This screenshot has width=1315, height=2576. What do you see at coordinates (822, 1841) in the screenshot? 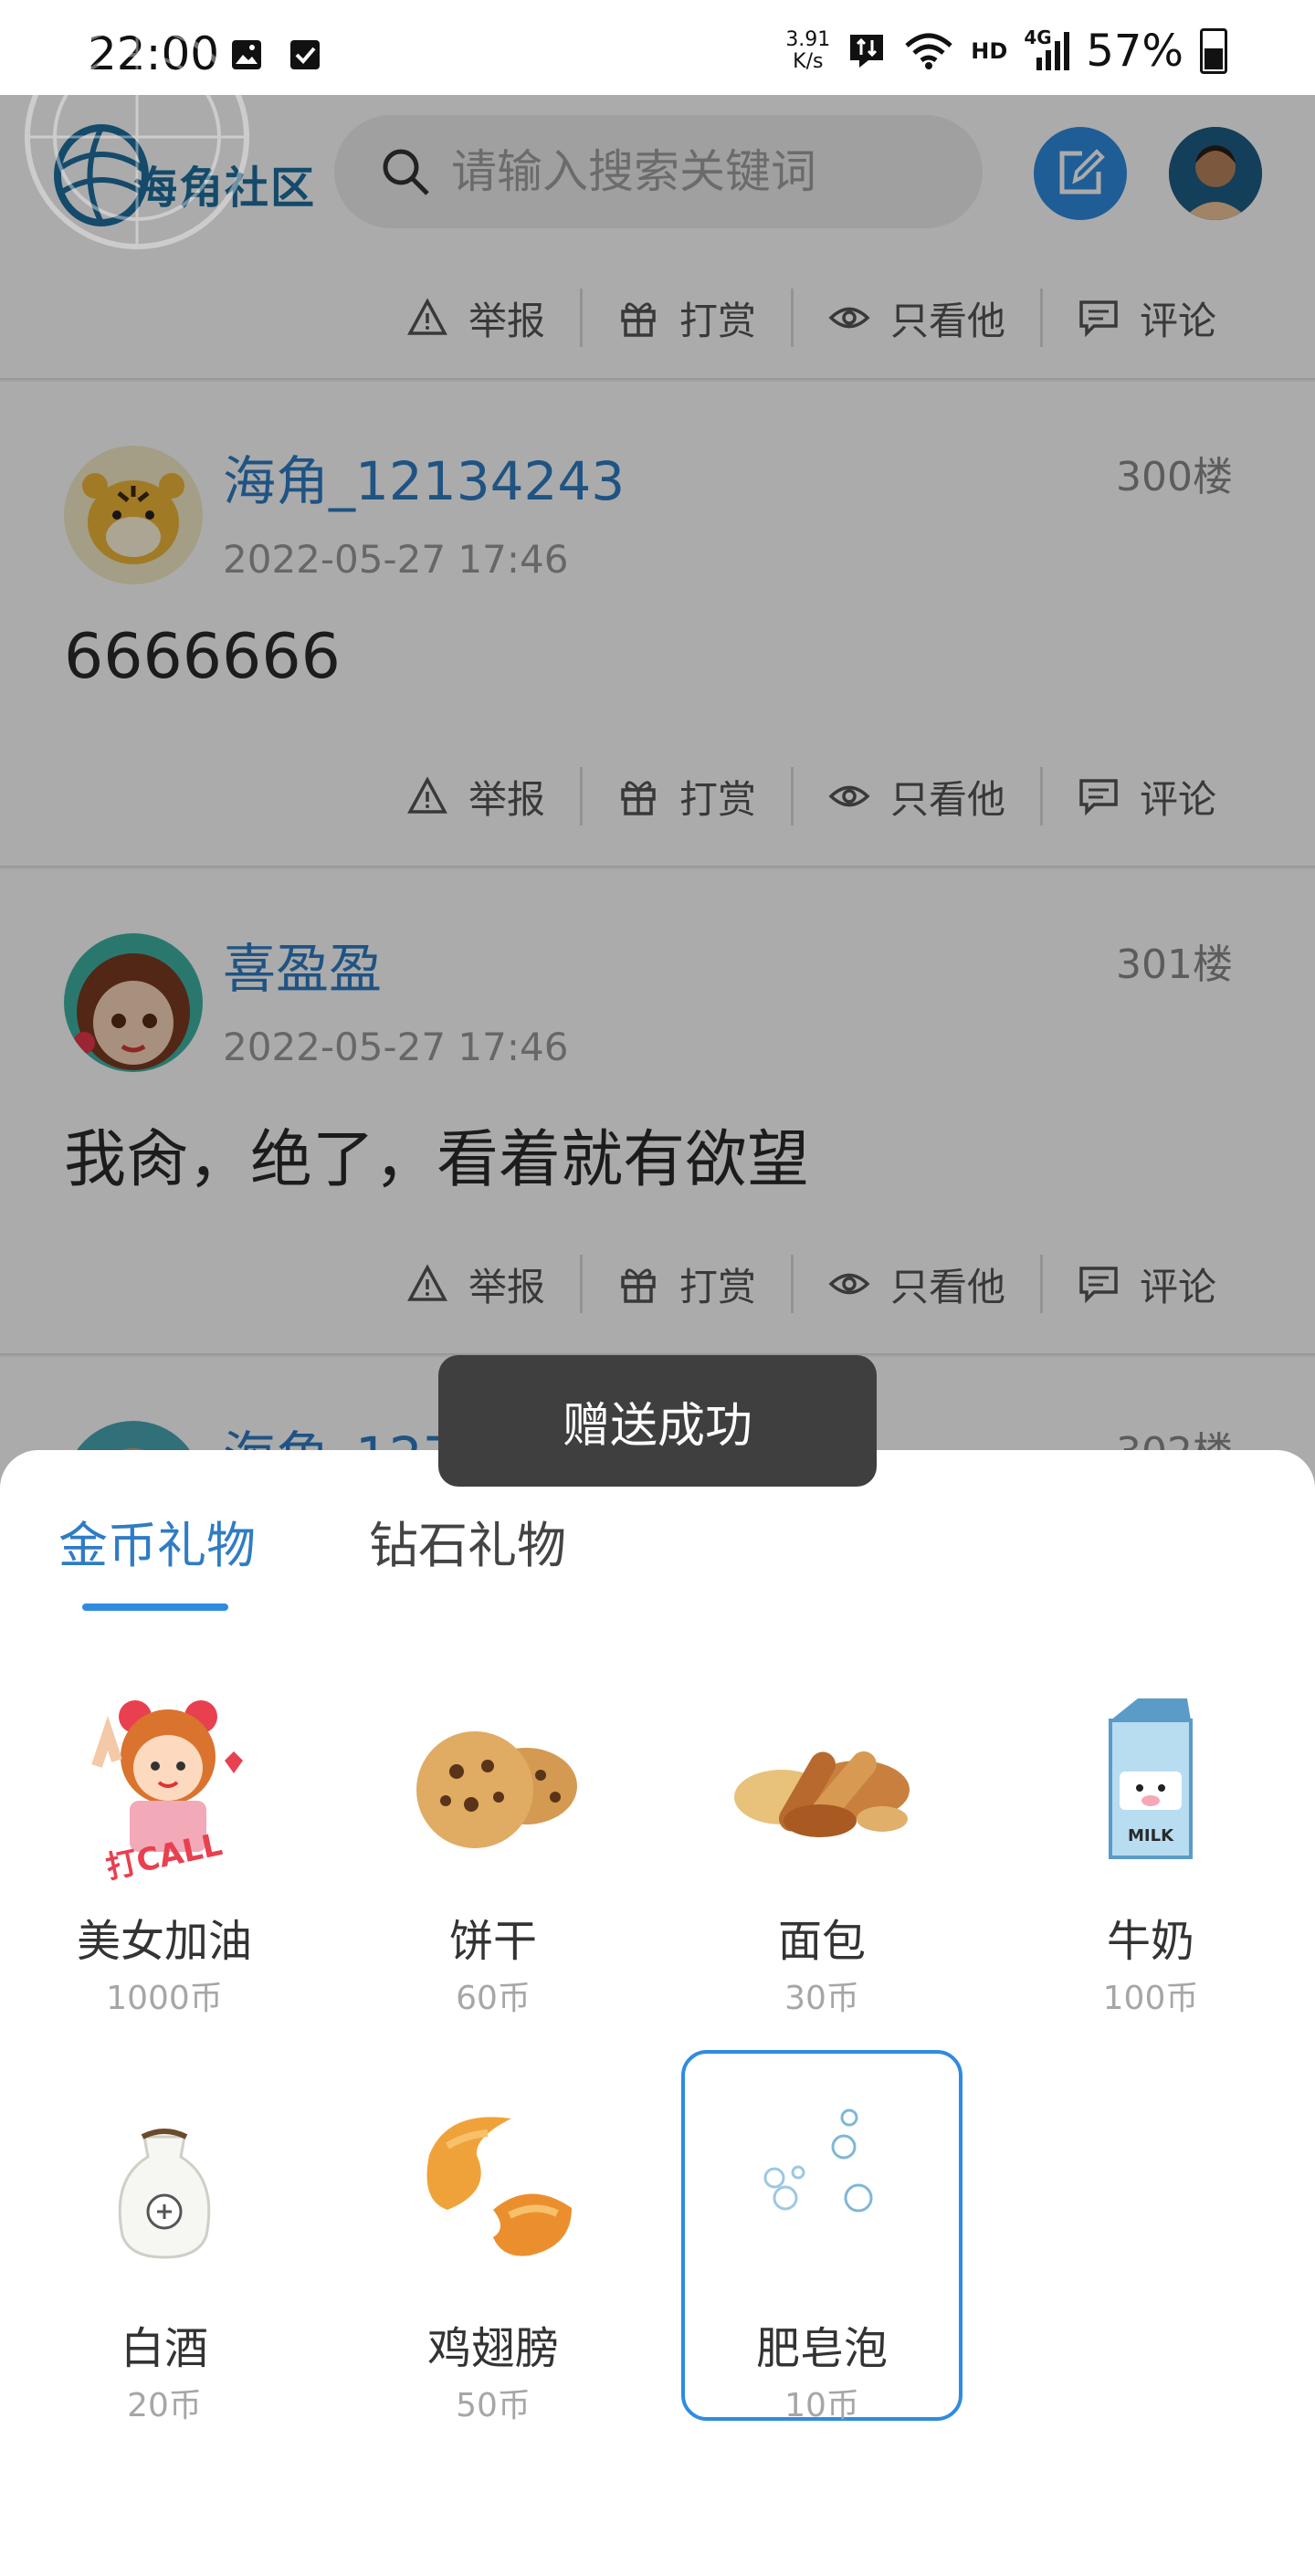
I see `gift-item: 面包 30币` at bounding box center [822, 1841].